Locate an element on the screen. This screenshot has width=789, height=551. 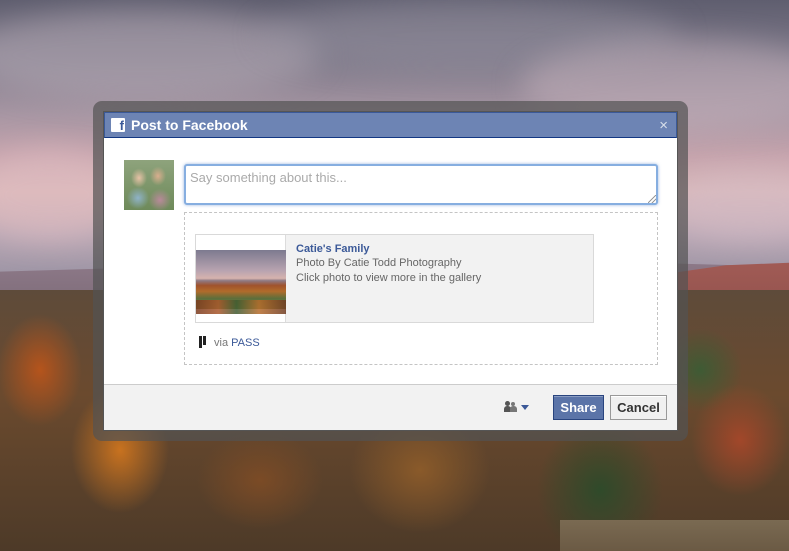
thumbnail-trees is located at coordinates (241, 307).